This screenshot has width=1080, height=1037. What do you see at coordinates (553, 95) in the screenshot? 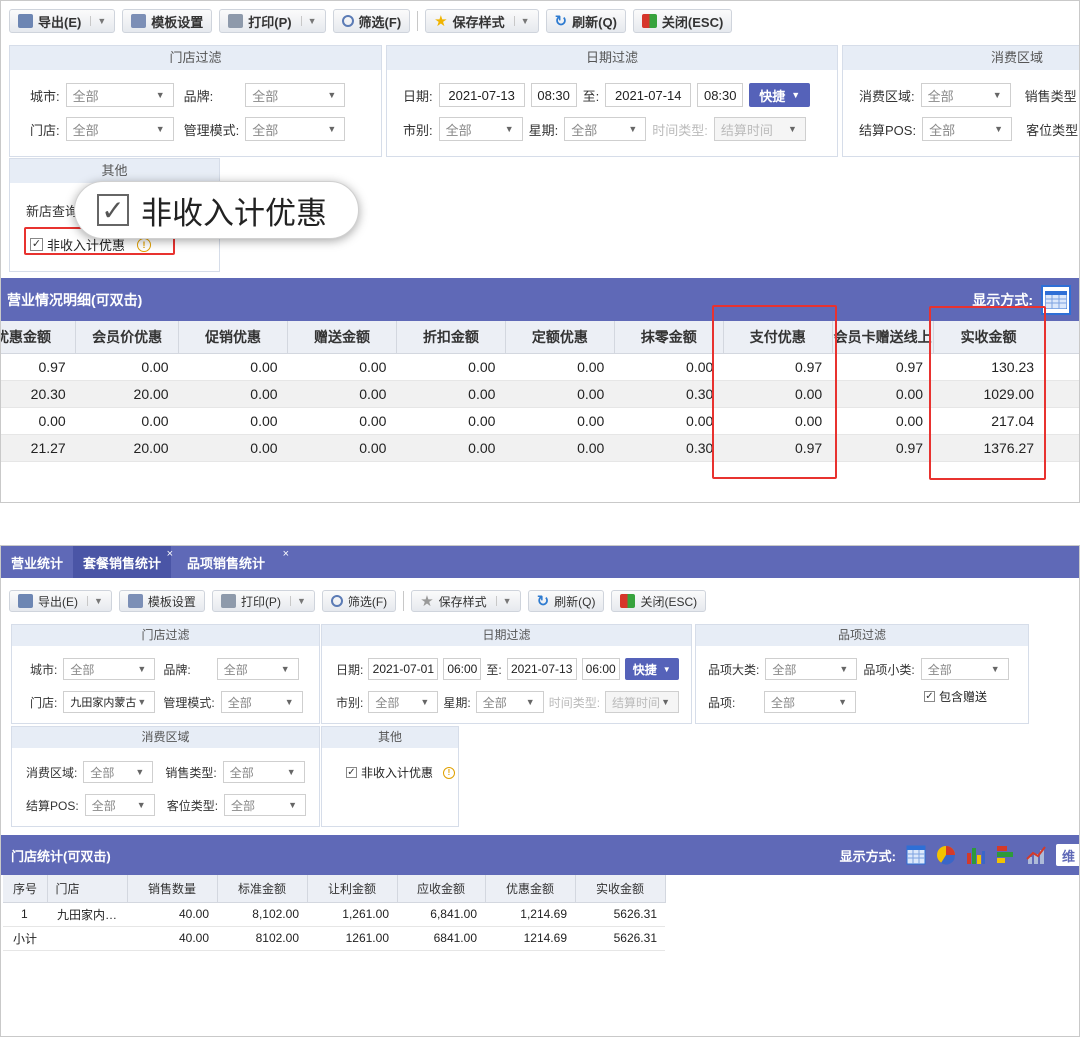
I see `time-from-input: 08:30` at bounding box center [553, 95].